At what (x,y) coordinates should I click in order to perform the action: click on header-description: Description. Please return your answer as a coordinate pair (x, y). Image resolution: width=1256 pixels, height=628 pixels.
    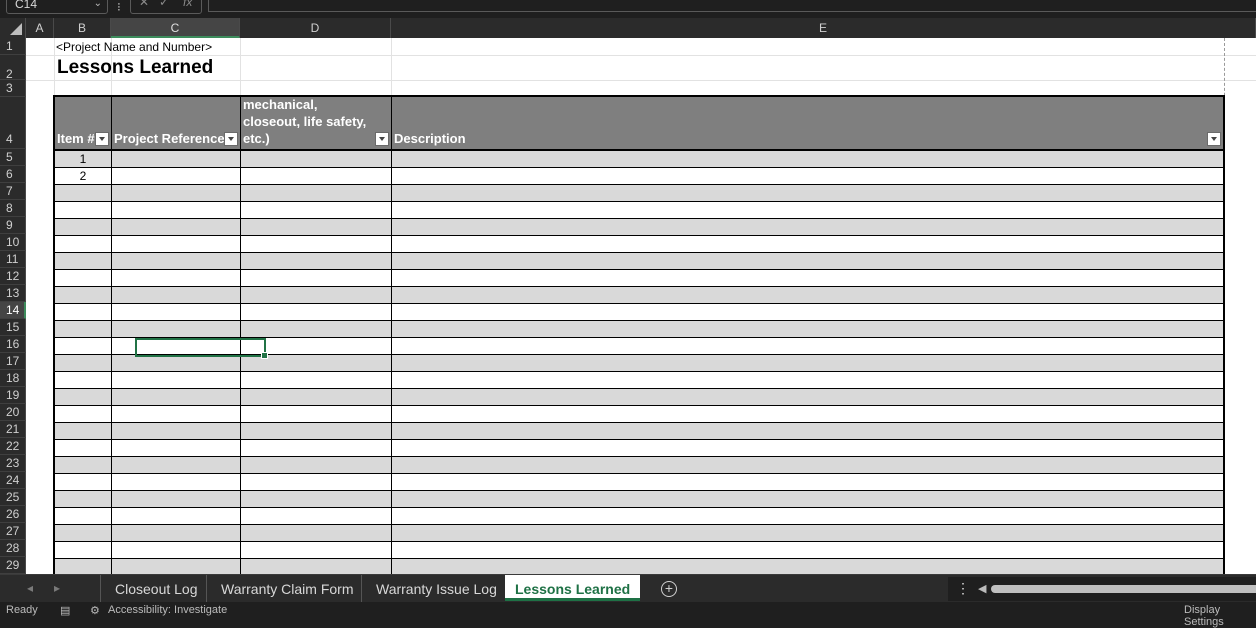
    Looking at the image, I should click on (807, 123).